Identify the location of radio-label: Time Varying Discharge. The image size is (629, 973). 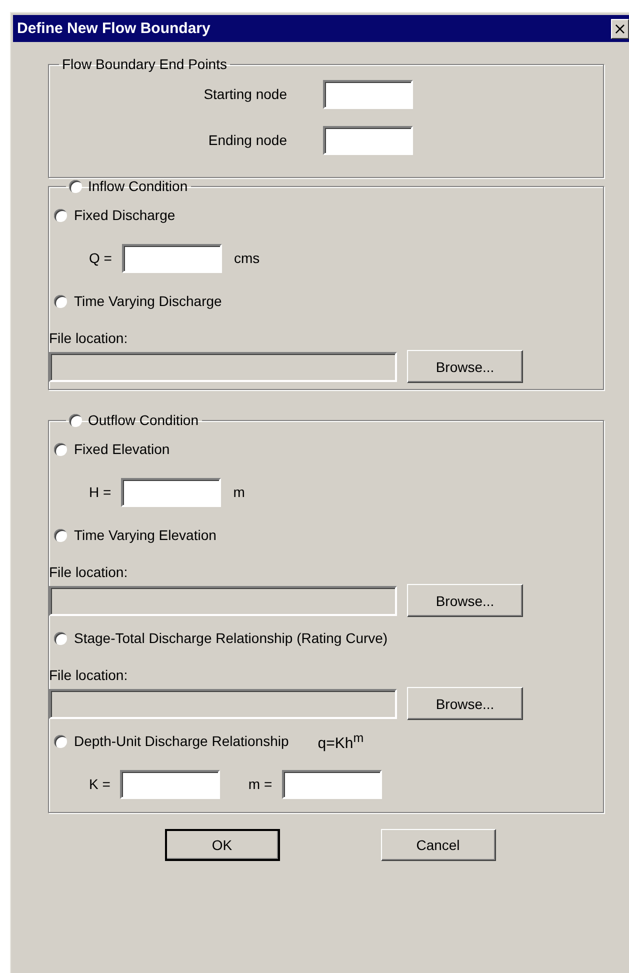
(148, 301).